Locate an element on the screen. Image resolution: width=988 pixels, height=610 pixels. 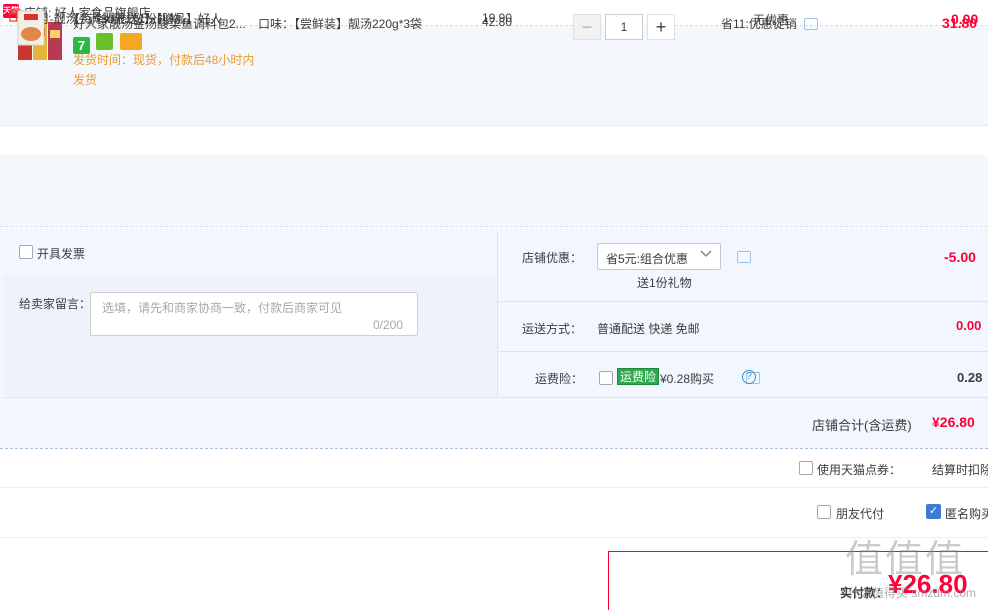
seller-message-placeholder: 选填，请先和商家协商一致，付款后商家可见 is located at coordinates (222, 308).